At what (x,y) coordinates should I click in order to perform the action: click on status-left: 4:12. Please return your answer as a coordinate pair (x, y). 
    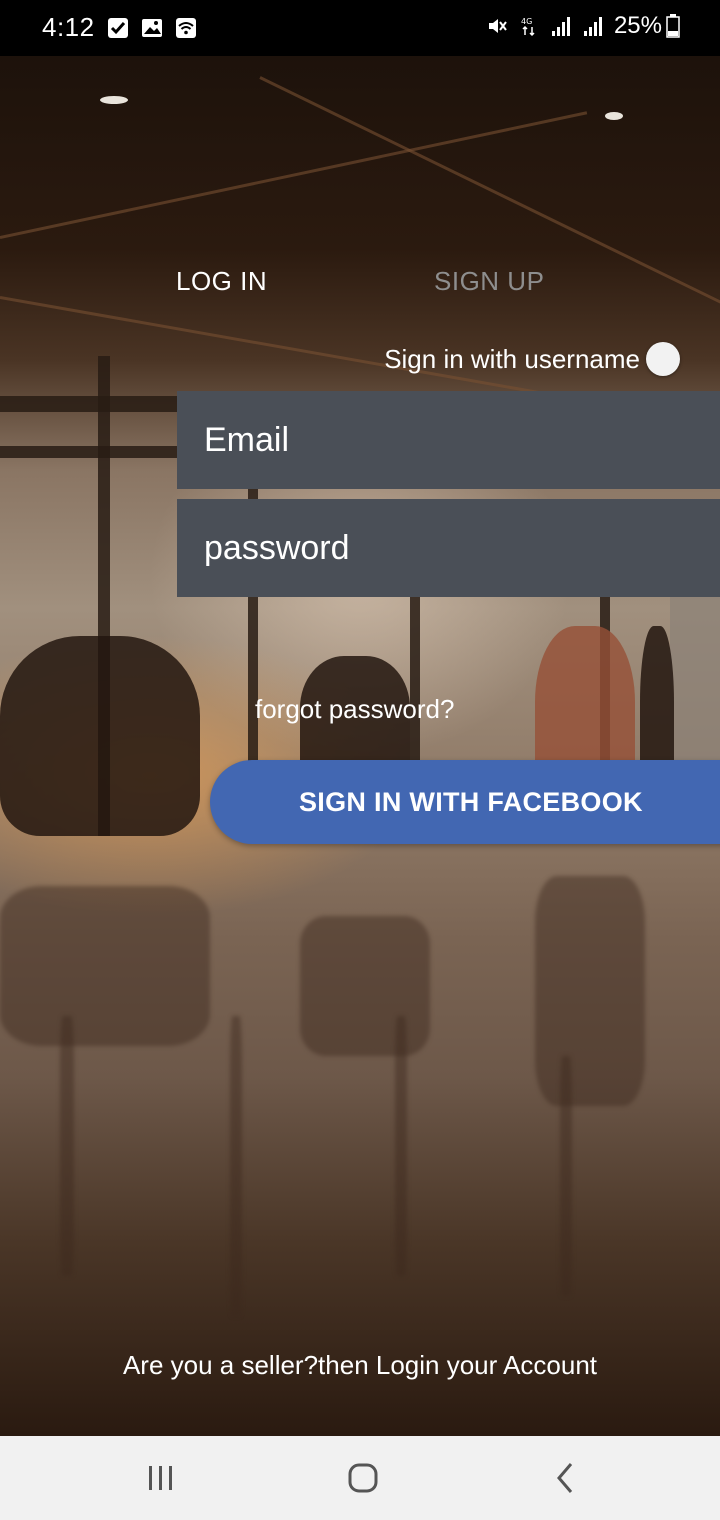
    Looking at the image, I should click on (119, 27).